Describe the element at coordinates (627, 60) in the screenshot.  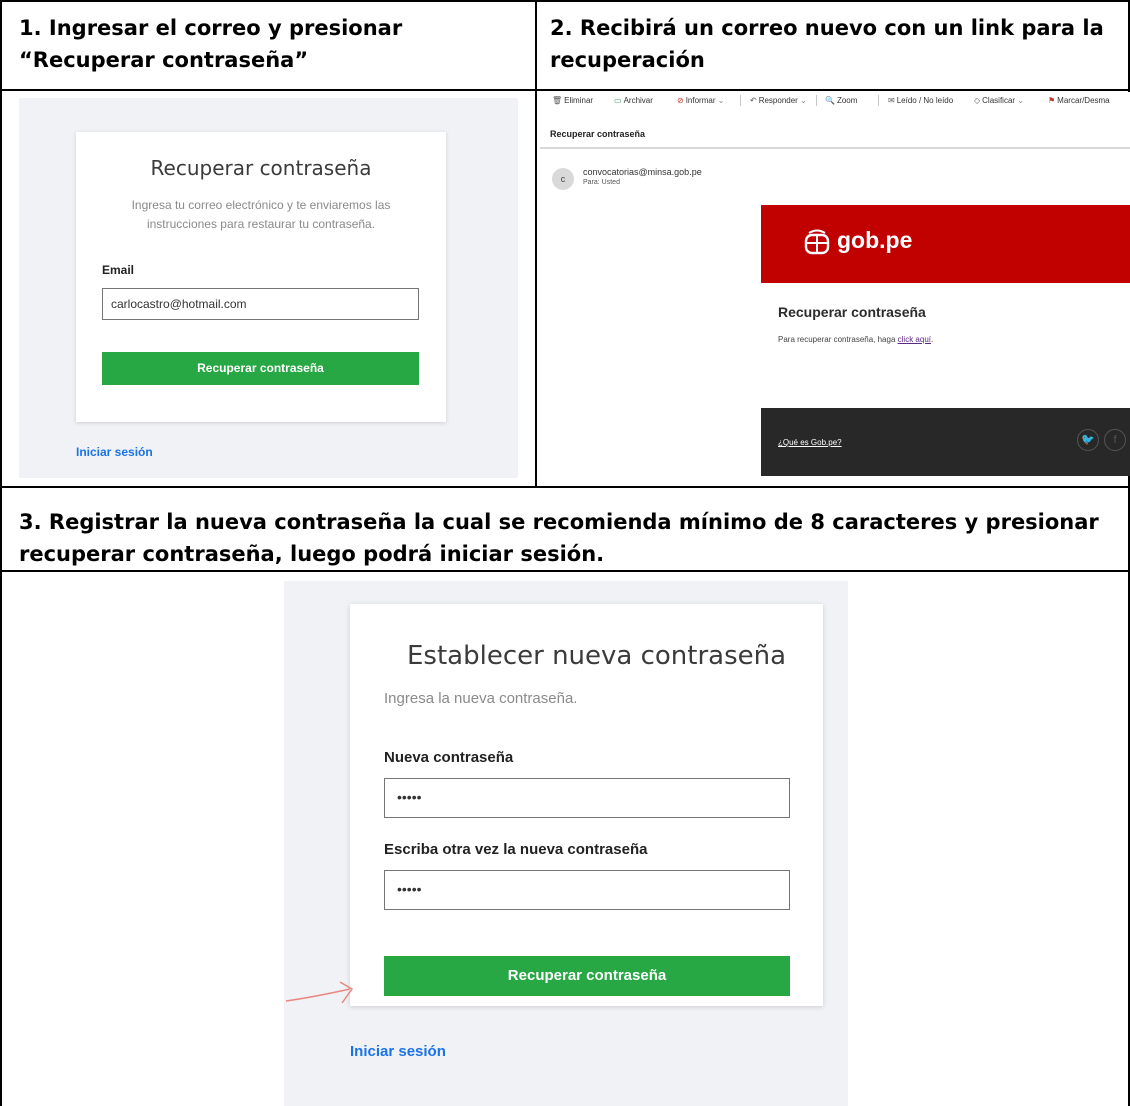
I see `step2-title-line2: recuperación` at that location.